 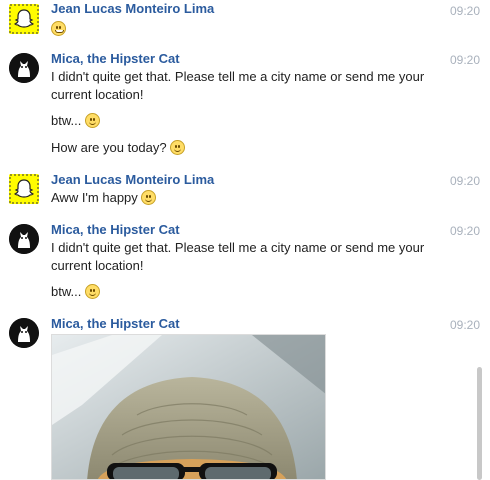 I want to click on message-text, so click(x=246, y=29).